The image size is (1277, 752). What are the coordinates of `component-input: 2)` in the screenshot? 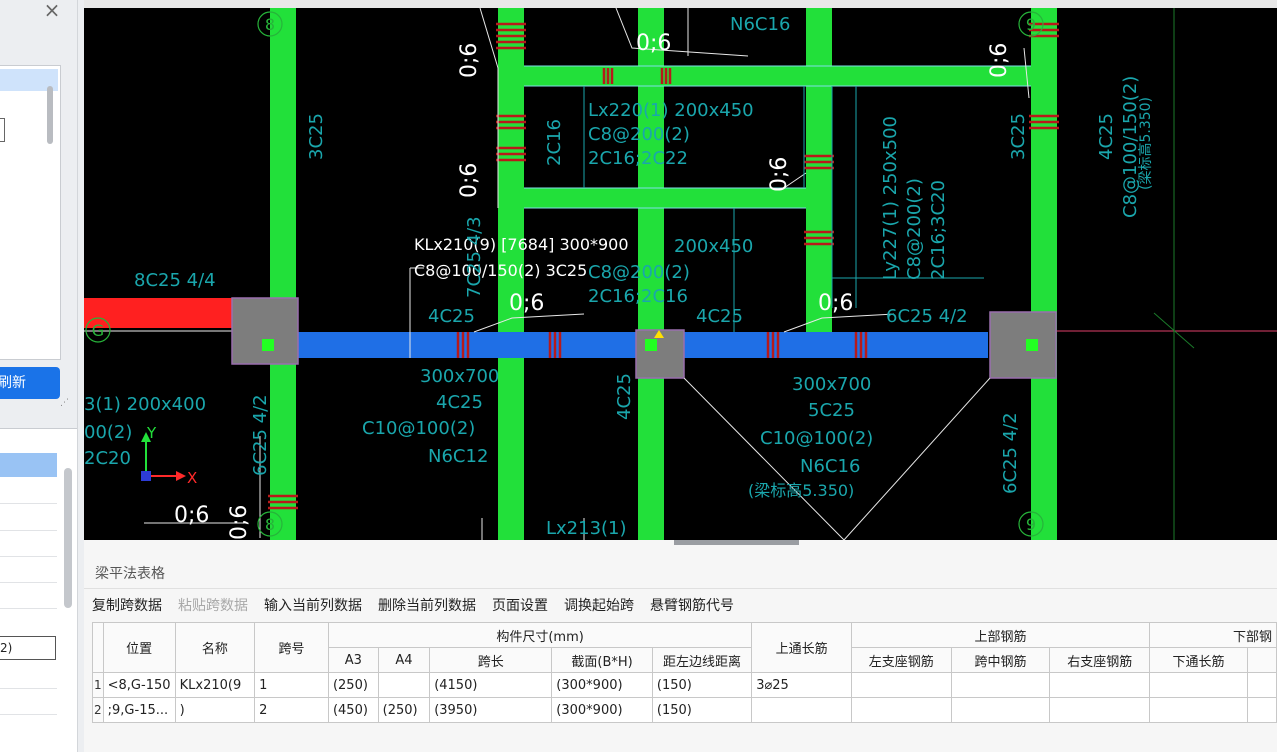 It's located at (28, 648).